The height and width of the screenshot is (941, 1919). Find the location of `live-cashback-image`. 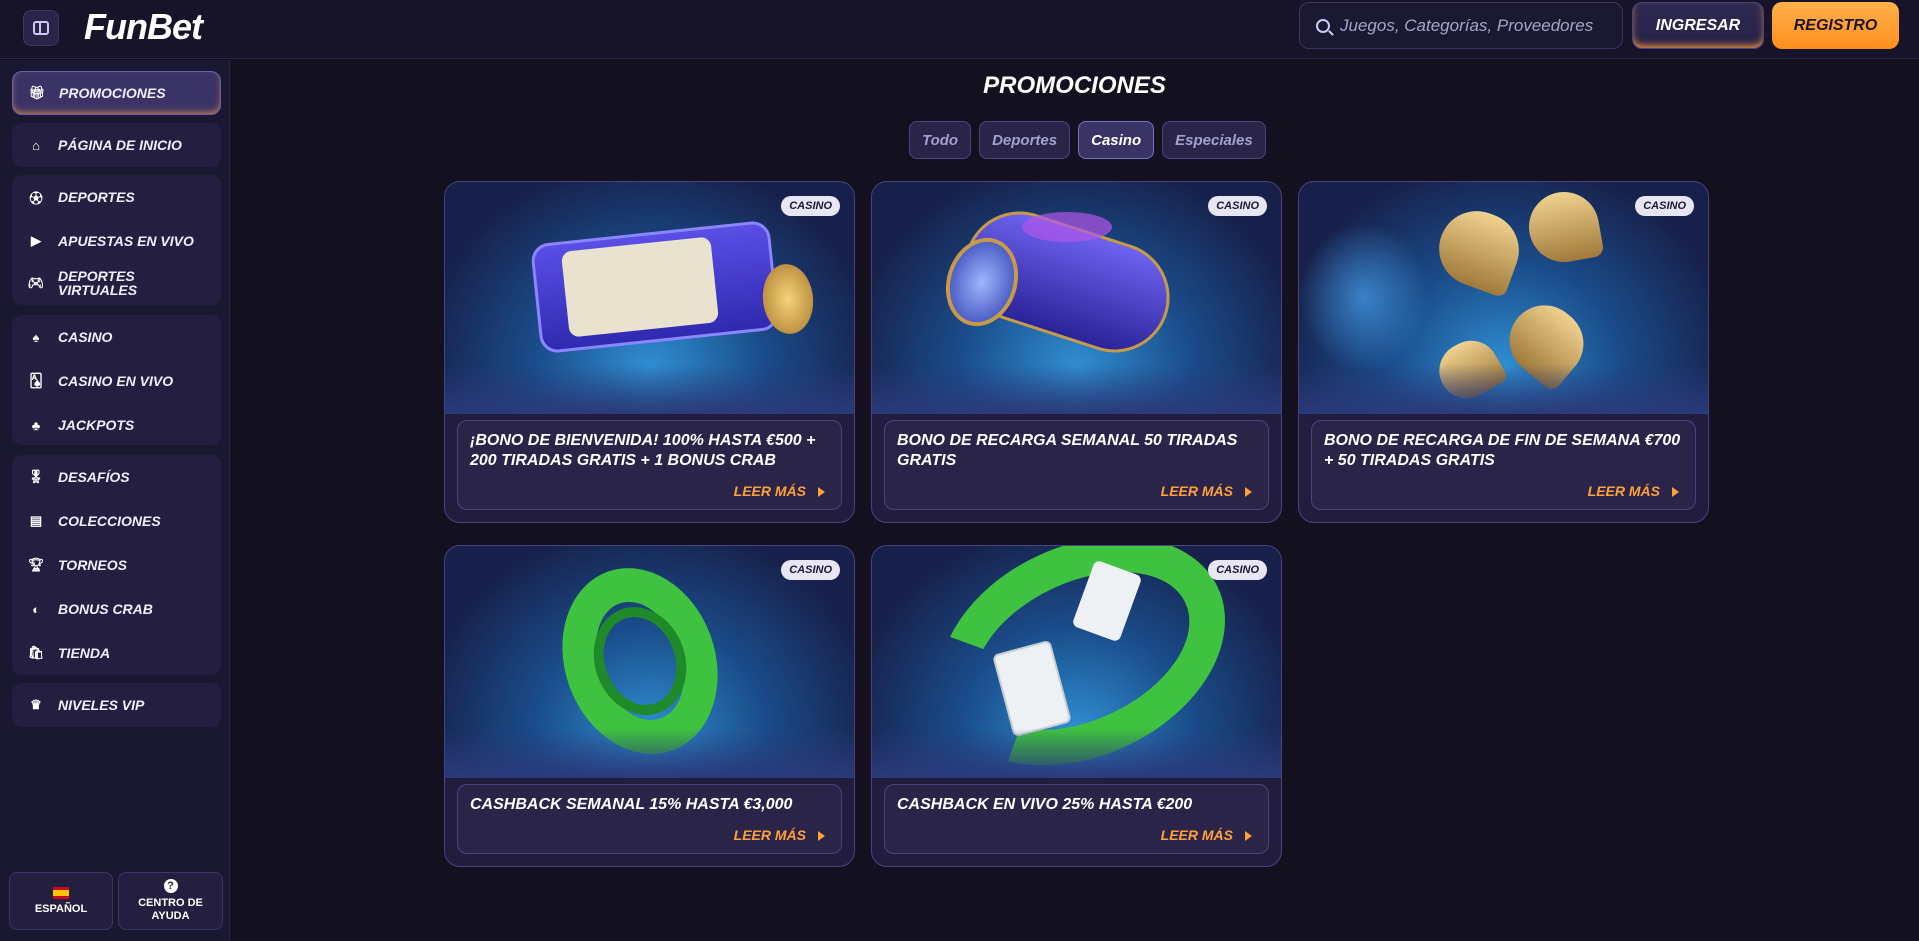

live-cashback-image is located at coordinates (1076, 678).